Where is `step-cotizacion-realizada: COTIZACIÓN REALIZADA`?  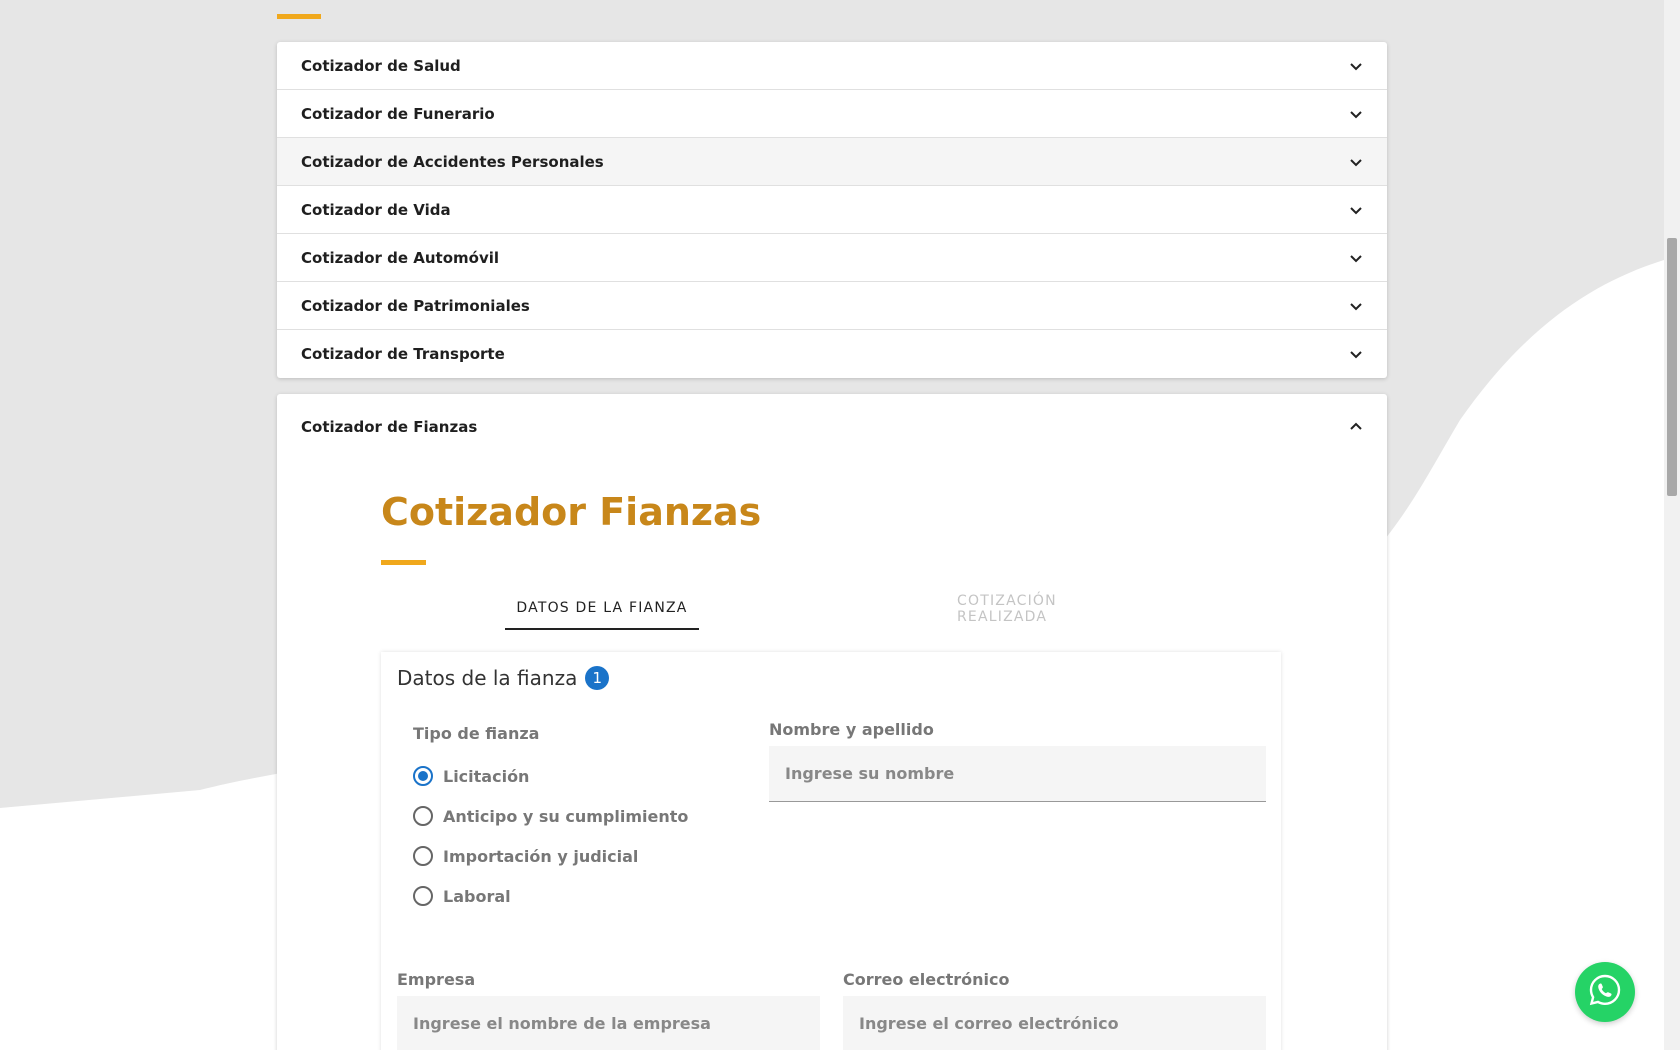 step-cotizacion-realizada: COTIZACIÓN REALIZADA is located at coordinates (1054, 609).